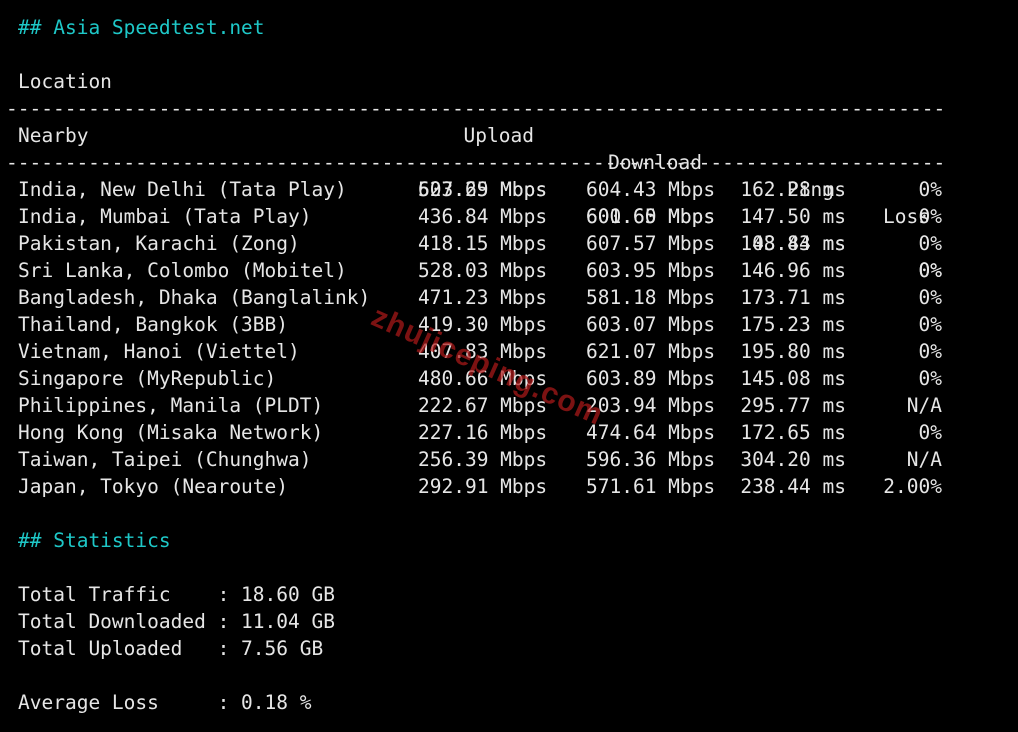  What do you see at coordinates (483, 378) in the screenshot?
I see `row-upload: 480.66 Mbps` at bounding box center [483, 378].